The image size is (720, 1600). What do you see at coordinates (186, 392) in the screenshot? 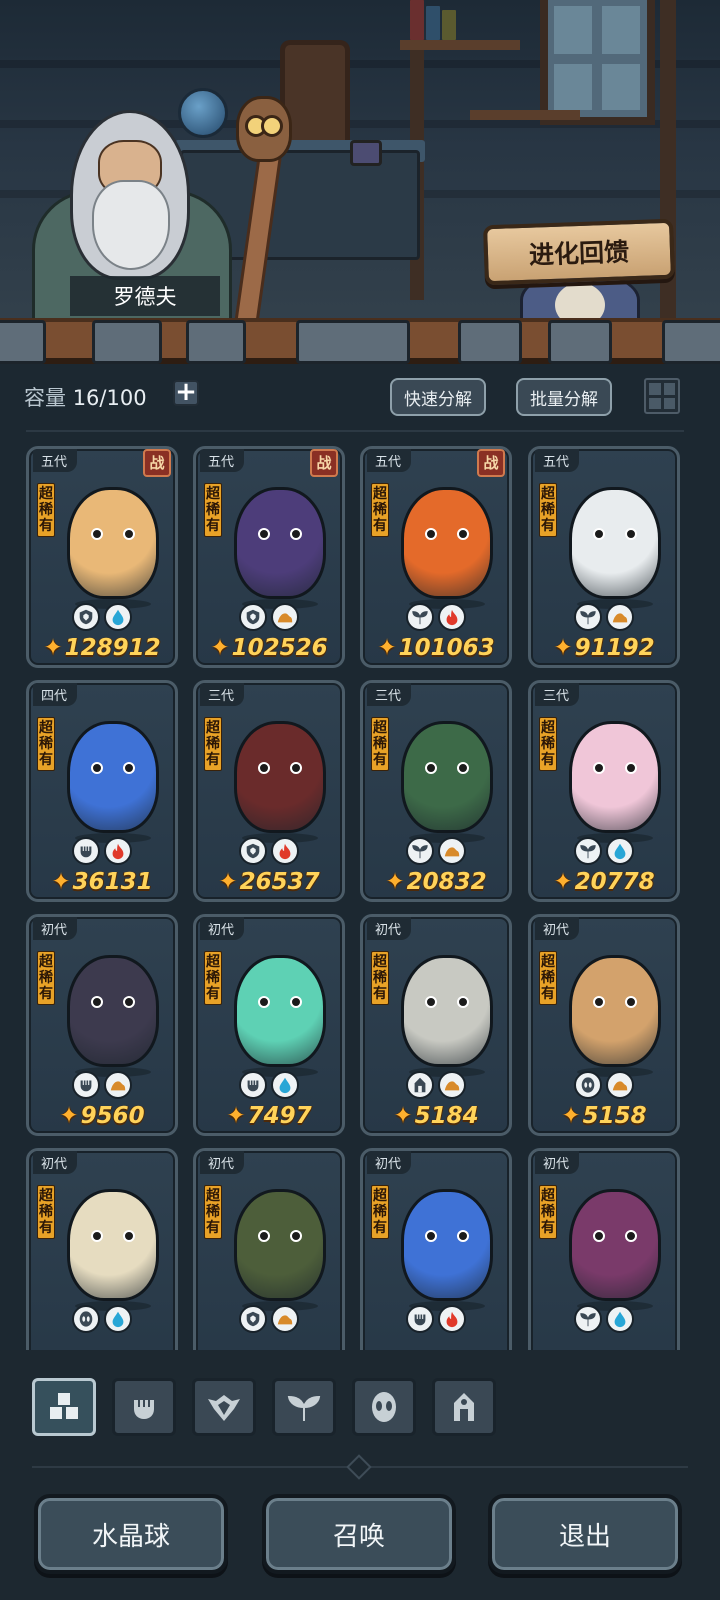
I see `expand-capacity-button: +` at bounding box center [186, 392].